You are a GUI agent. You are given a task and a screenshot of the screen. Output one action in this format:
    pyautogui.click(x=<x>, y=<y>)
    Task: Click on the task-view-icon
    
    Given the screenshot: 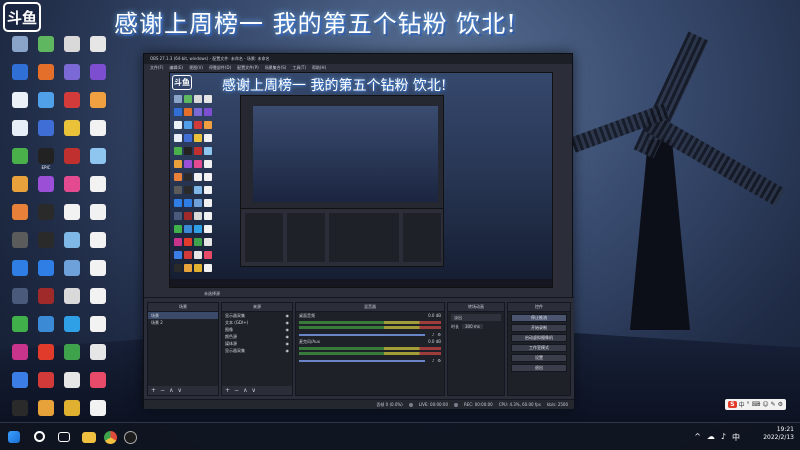 What is the action you would take?
    pyautogui.click(x=64, y=437)
    